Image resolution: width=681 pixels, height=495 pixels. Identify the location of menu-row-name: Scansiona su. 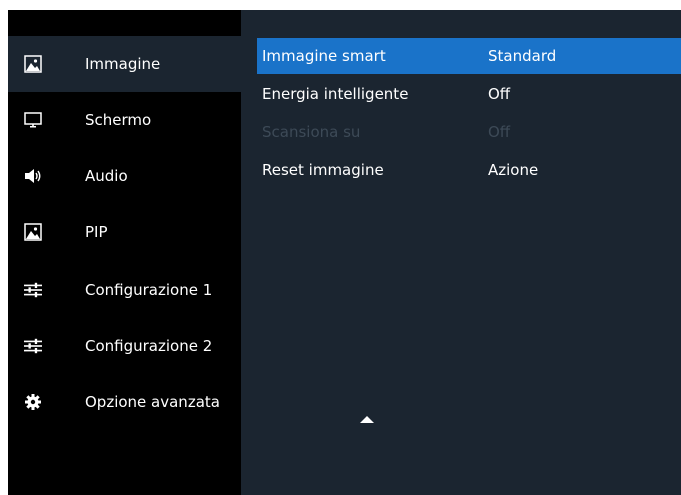
(311, 132).